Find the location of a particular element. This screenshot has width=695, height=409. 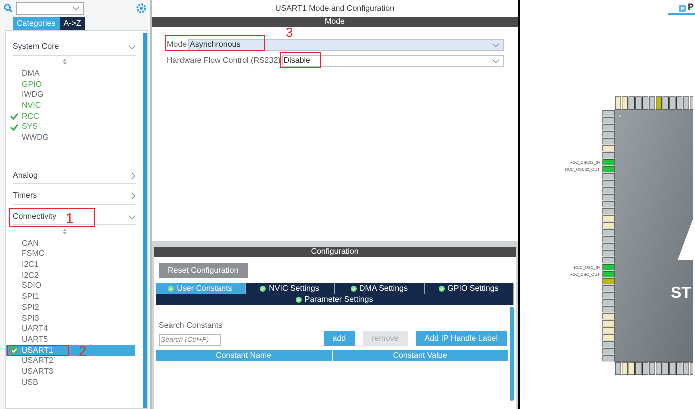

peripheral-item: SPI3 is located at coordinates (70, 318).